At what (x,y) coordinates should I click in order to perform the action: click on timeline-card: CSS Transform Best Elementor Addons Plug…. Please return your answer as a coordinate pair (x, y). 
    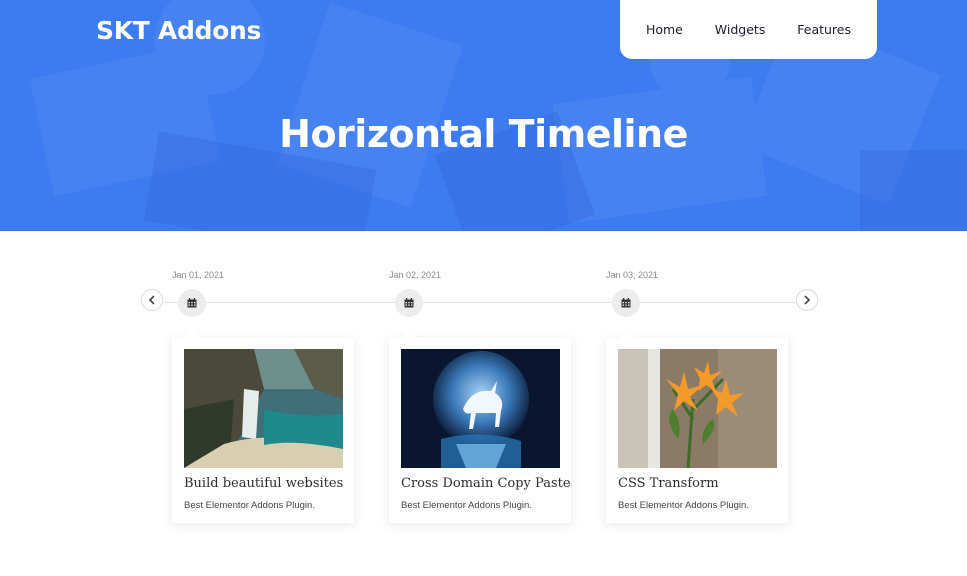
    Looking at the image, I should click on (697, 426).